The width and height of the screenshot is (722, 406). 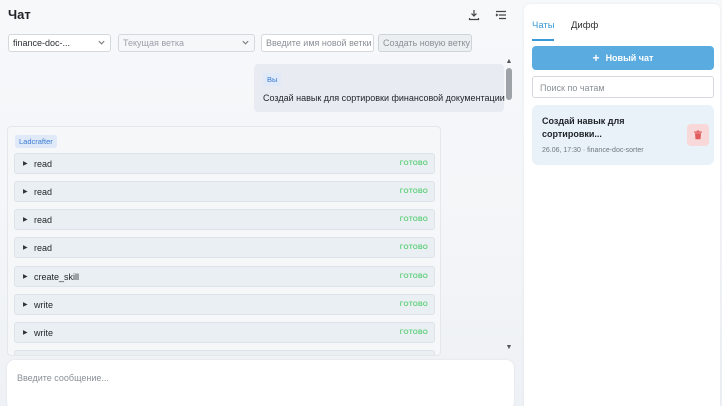 What do you see at coordinates (543, 25) in the screenshot?
I see `tab-chats: Чаты` at bounding box center [543, 25].